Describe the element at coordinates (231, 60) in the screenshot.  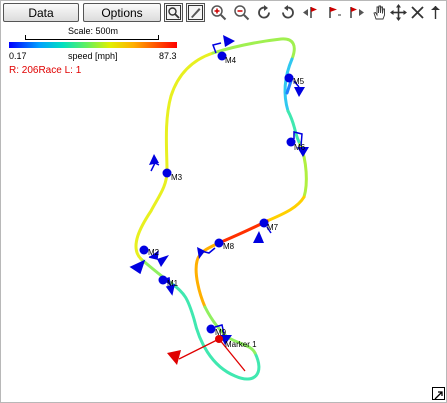
I see `marker-m4-label: M4` at that location.